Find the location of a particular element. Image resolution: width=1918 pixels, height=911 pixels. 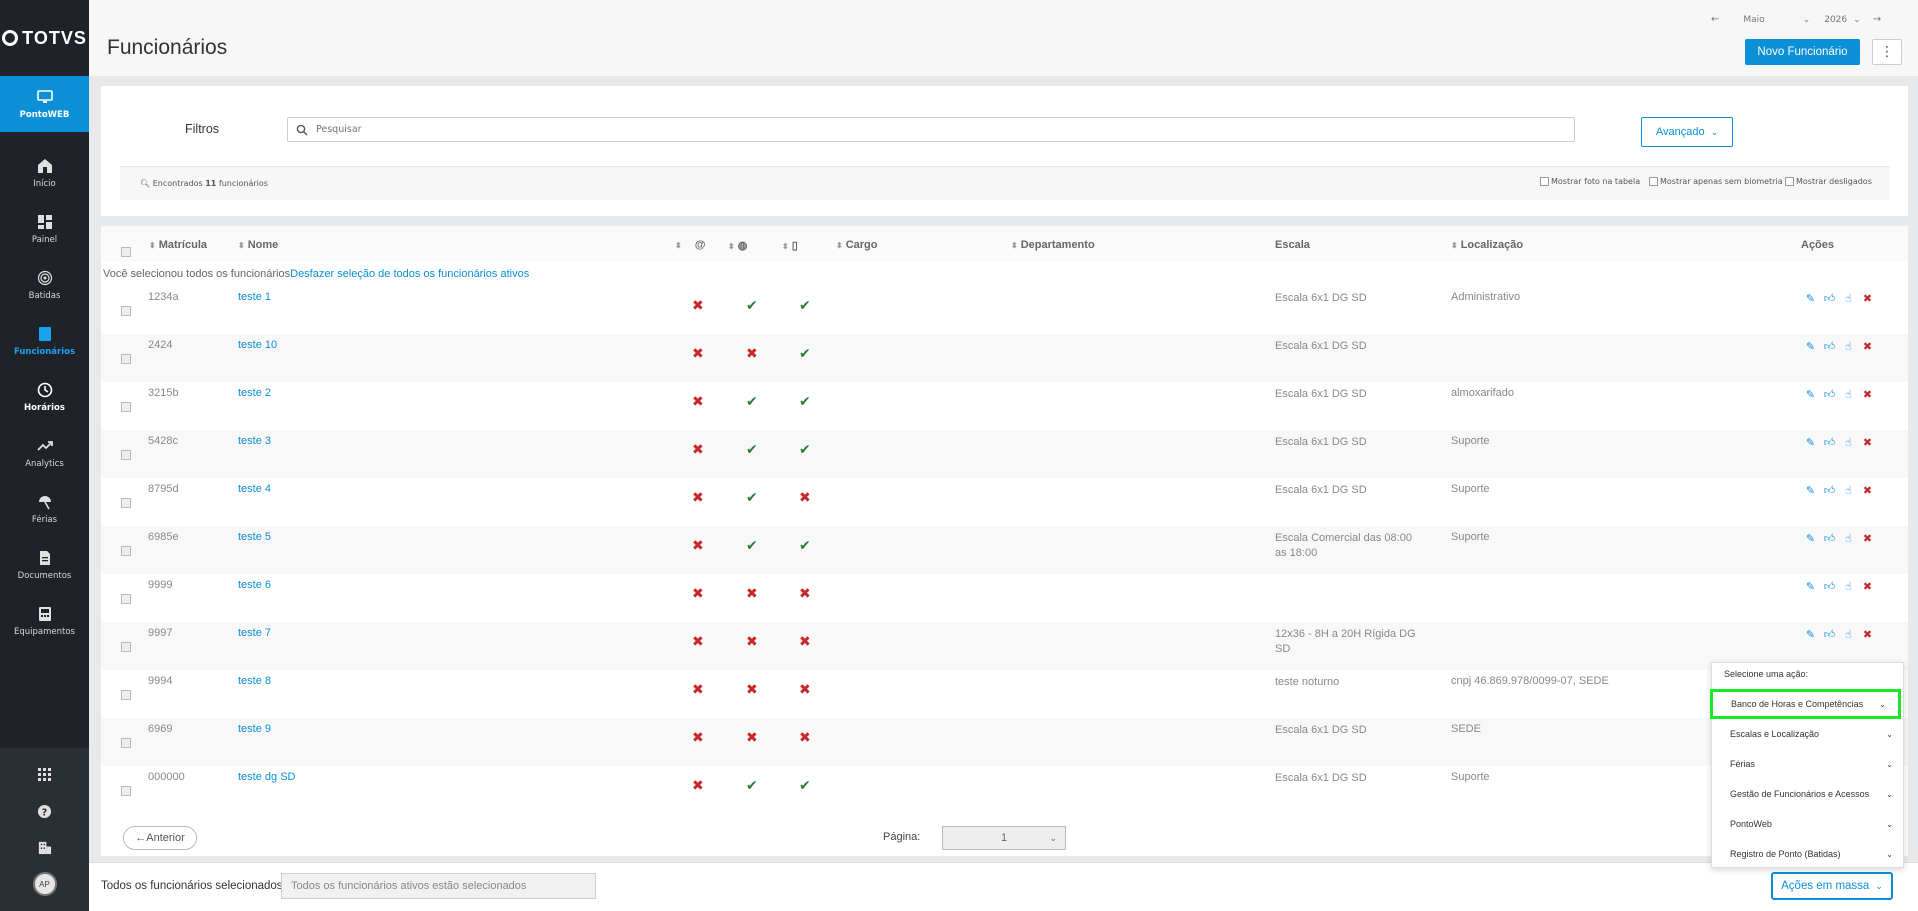

sidebar-item-painel: Painel is located at coordinates (44, 229).